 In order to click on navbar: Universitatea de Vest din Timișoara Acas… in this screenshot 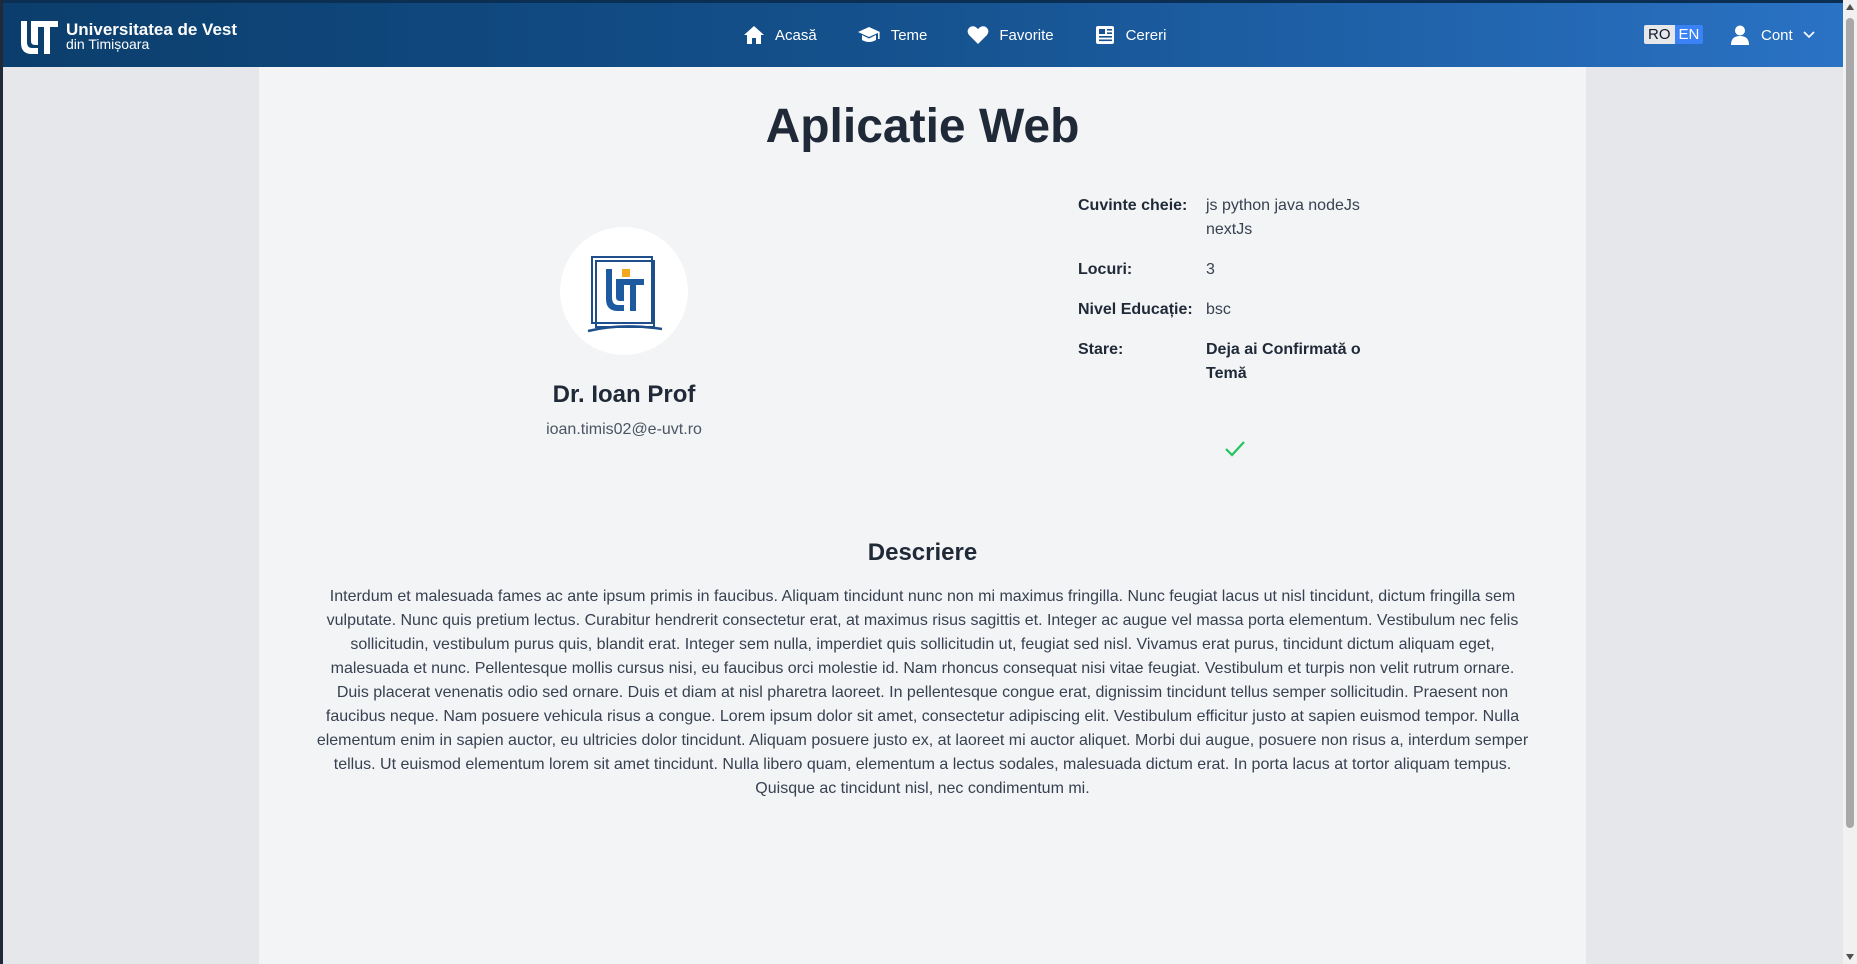, I will do `click(923, 33)`.